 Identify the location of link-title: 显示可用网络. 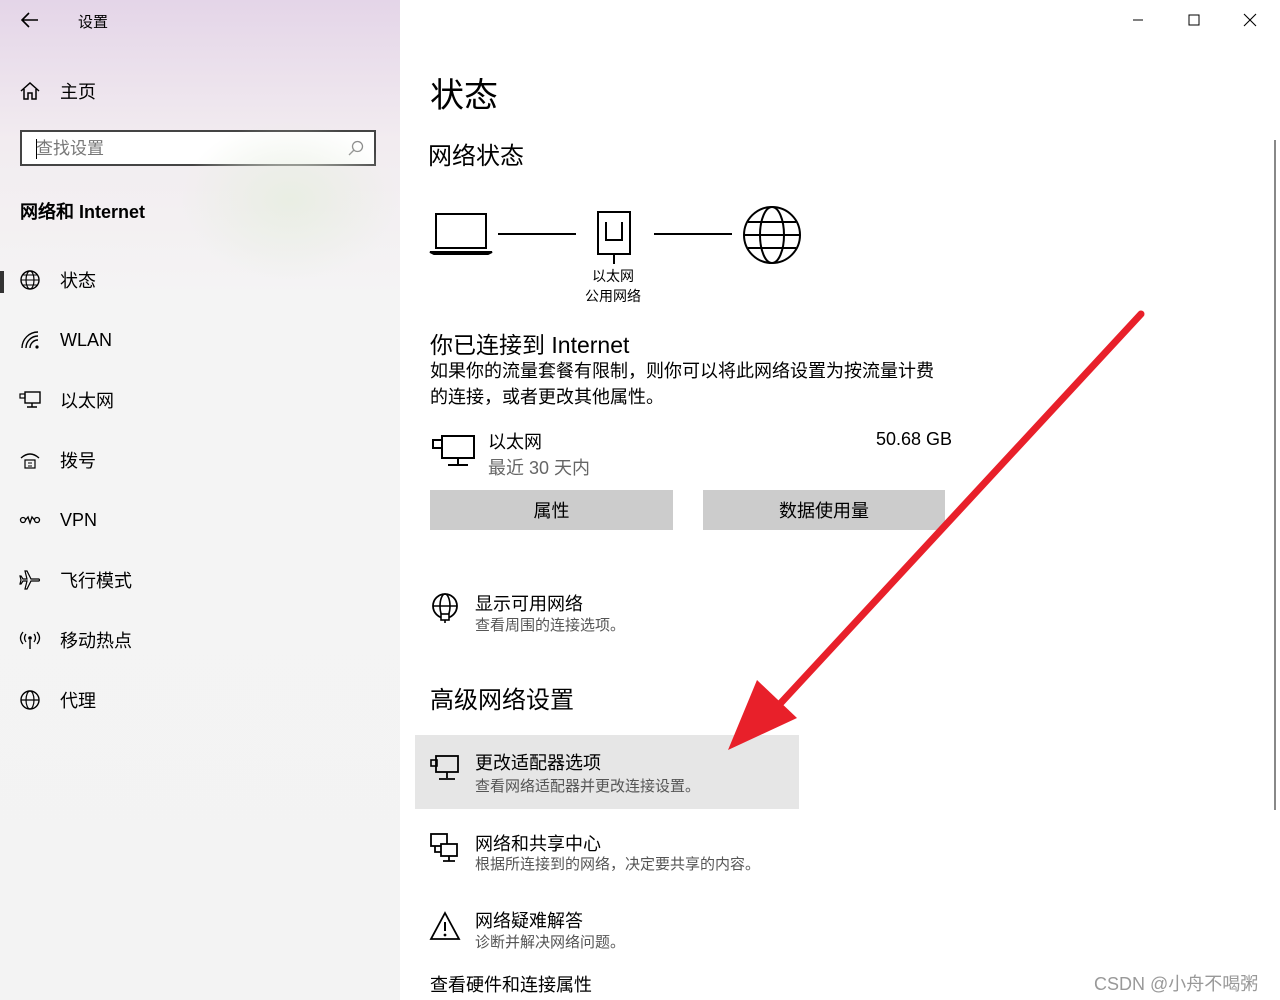
(529, 604).